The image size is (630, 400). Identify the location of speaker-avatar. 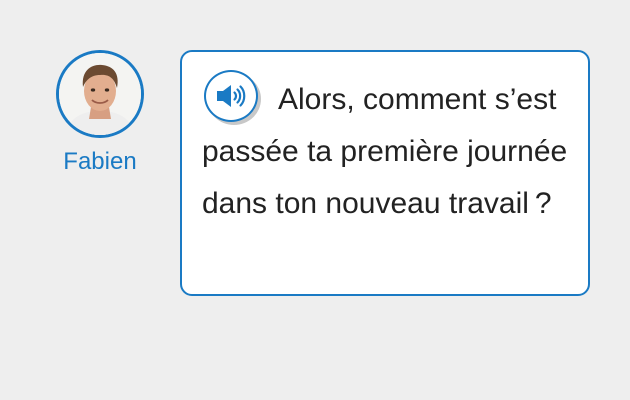
(100, 94).